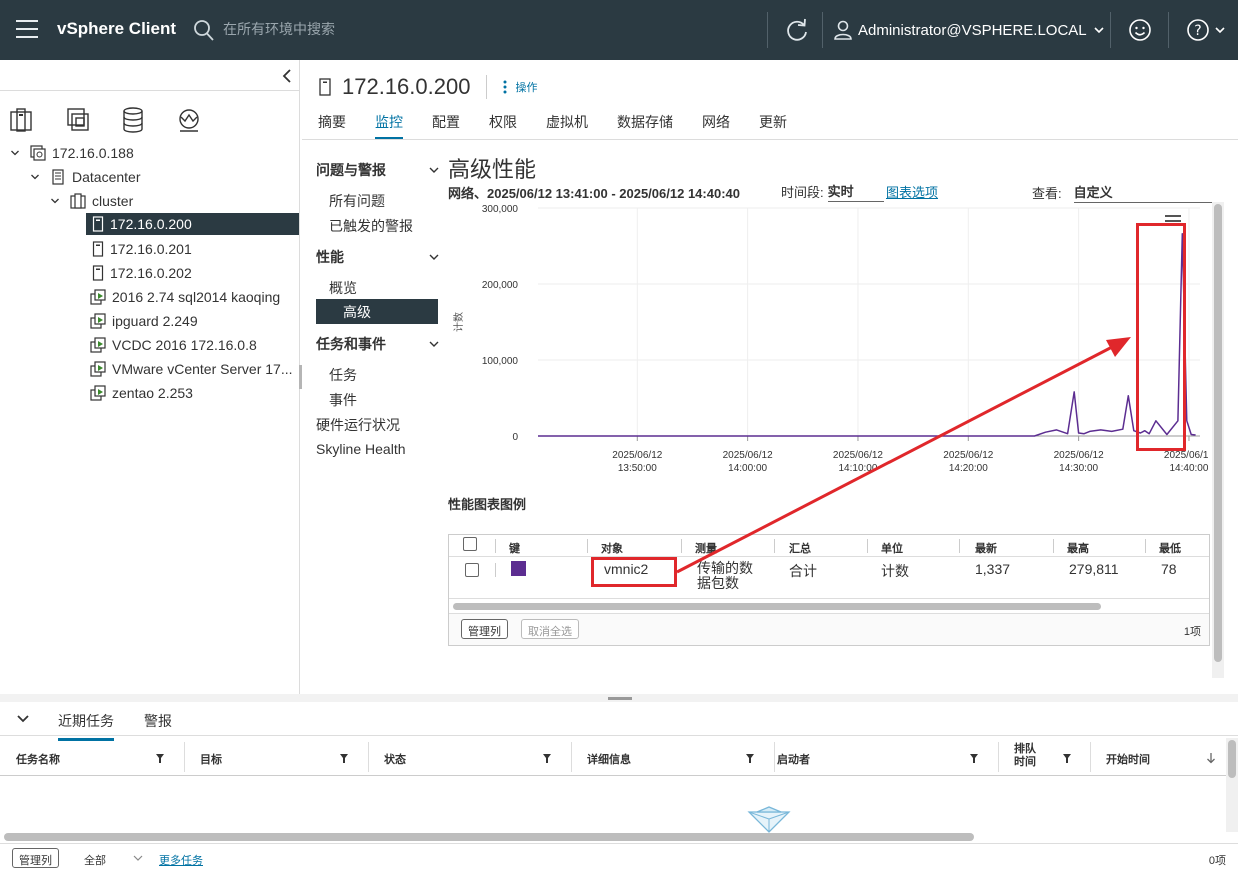 This screenshot has width=1238, height=869. What do you see at coordinates (986, 548) in the screenshot?
I see `col-latest: 最新` at bounding box center [986, 548].